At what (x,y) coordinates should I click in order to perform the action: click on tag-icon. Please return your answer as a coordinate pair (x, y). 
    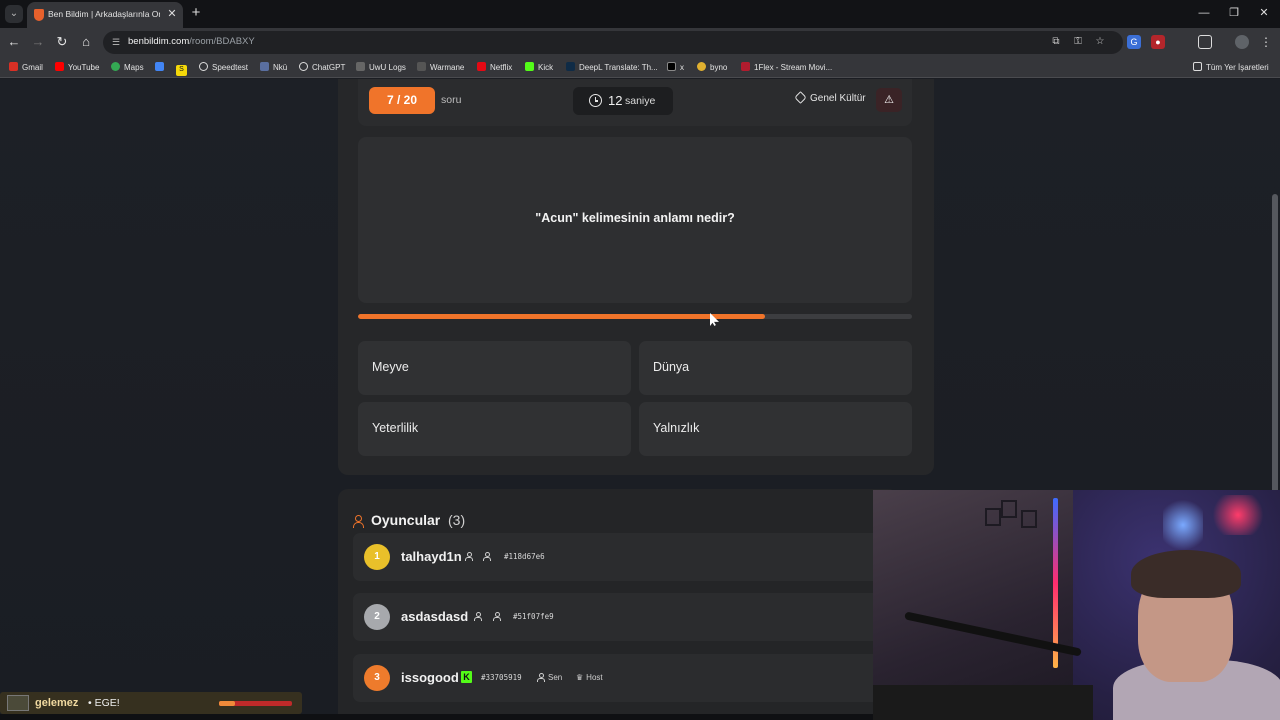
    Looking at the image, I should click on (800, 97).